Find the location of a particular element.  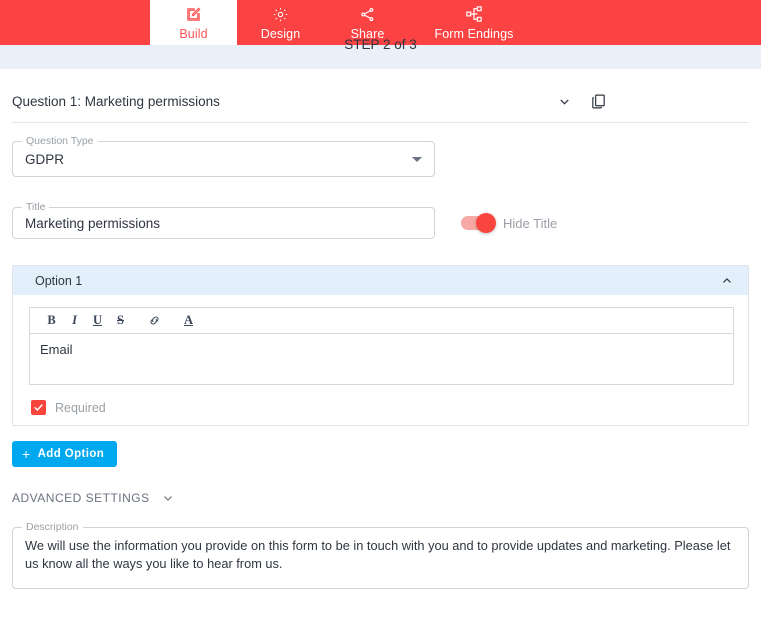

italic-icon: I is located at coordinates (74, 321).